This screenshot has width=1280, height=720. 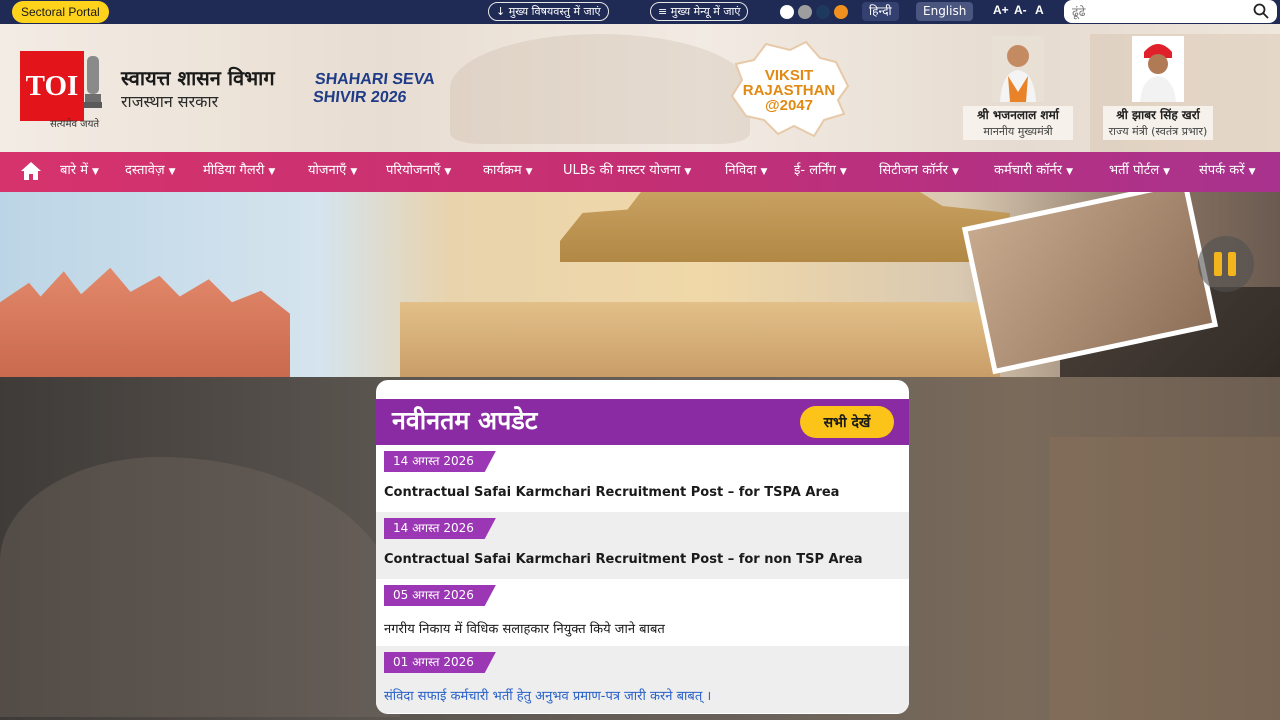 I want to click on nav-item-ulb-master-plan: ULBs की मास्टर योजना ▼, so click(x=627, y=172).